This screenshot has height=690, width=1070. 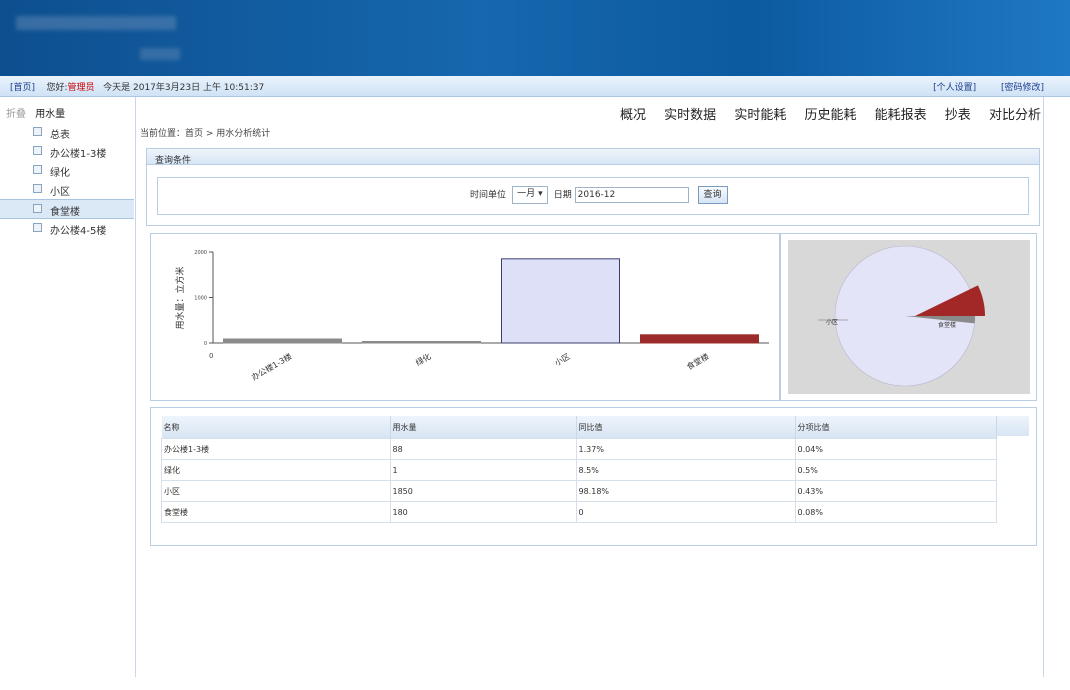 I want to click on chevron-down-icon: ▾, so click(x=540, y=194).